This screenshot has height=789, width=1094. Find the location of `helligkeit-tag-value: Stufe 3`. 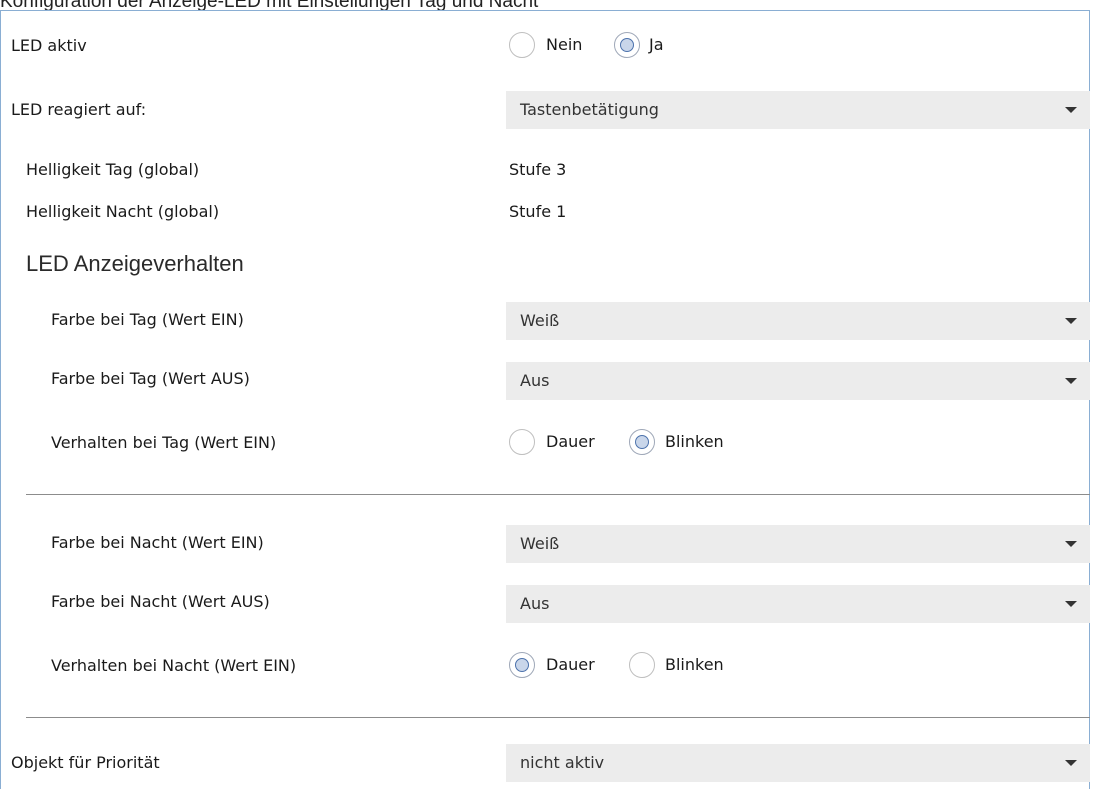

helligkeit-tag-value: Stufe 3 is located at coordinates (538, 169).